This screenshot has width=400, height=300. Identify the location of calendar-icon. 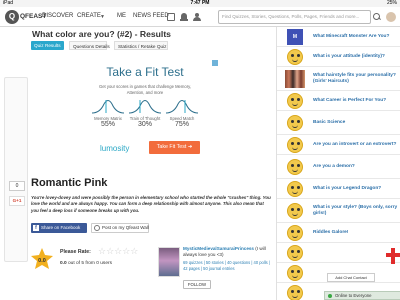
(171, 17).